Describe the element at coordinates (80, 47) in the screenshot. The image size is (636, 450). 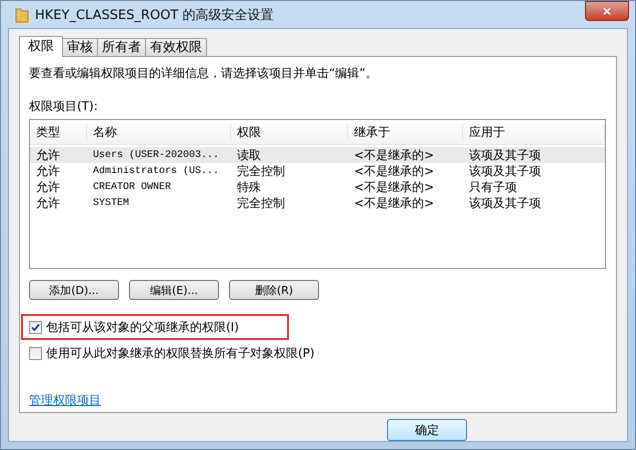
I see `tab: 审核` at that location.